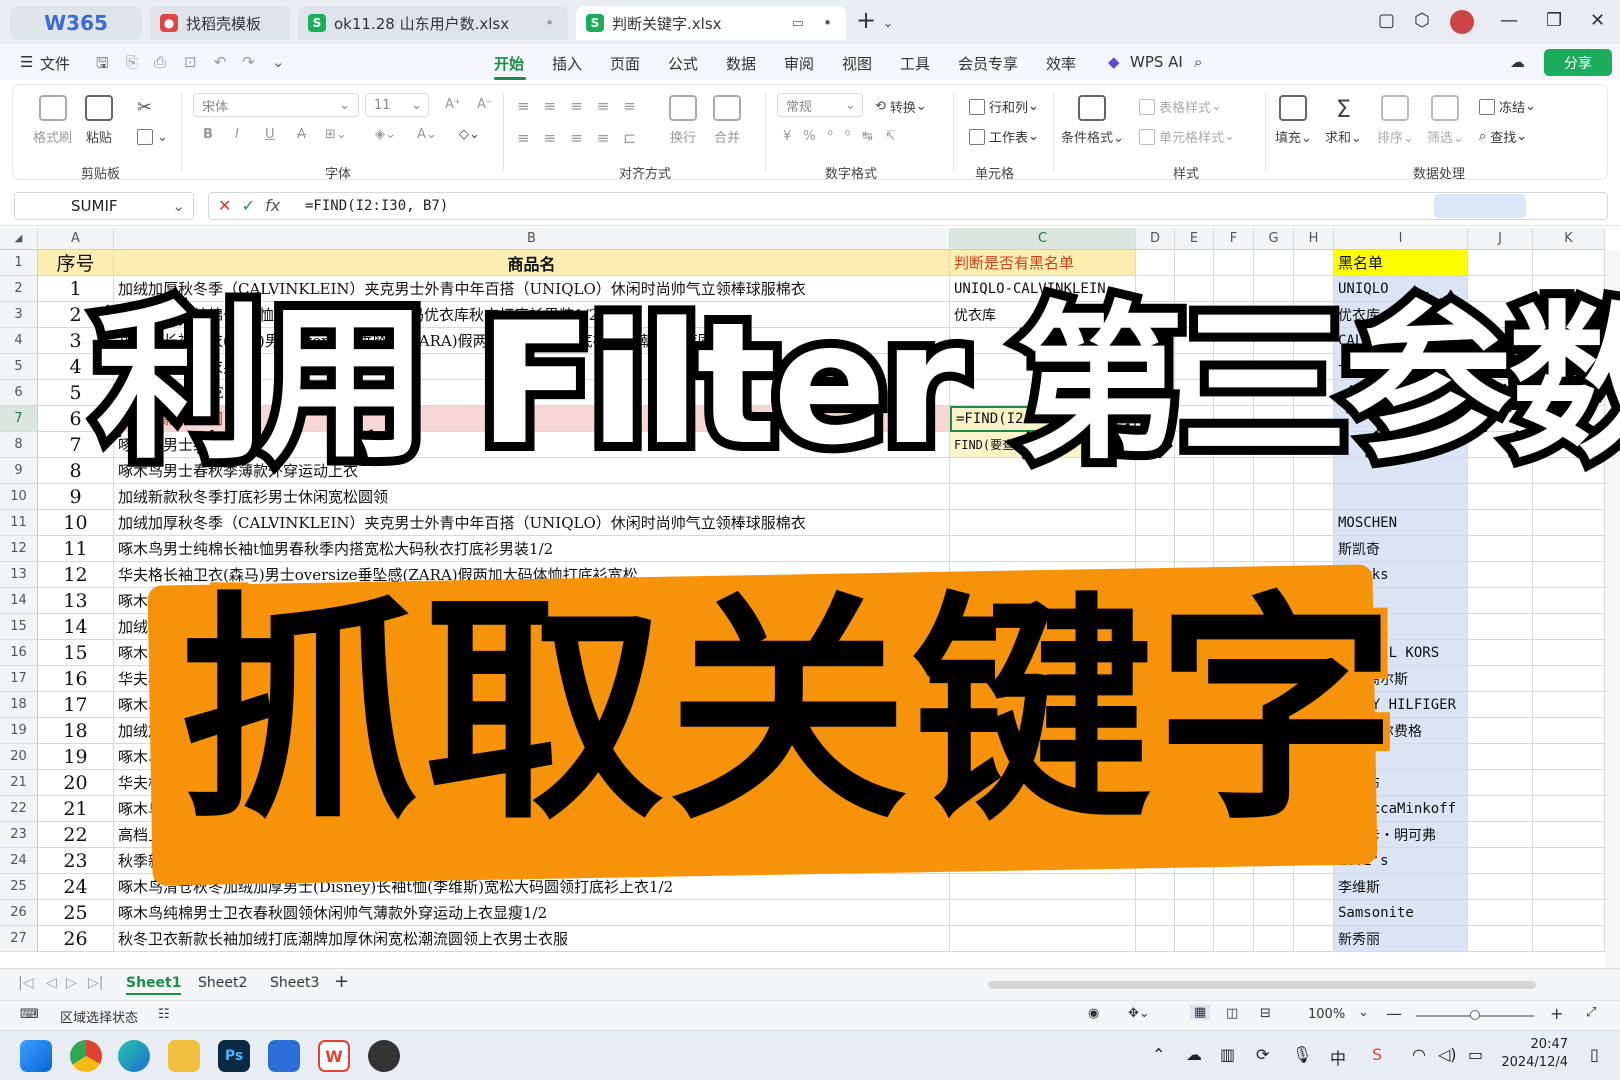  I want to click on font-color-icon: A⌄, so click(427, 134).